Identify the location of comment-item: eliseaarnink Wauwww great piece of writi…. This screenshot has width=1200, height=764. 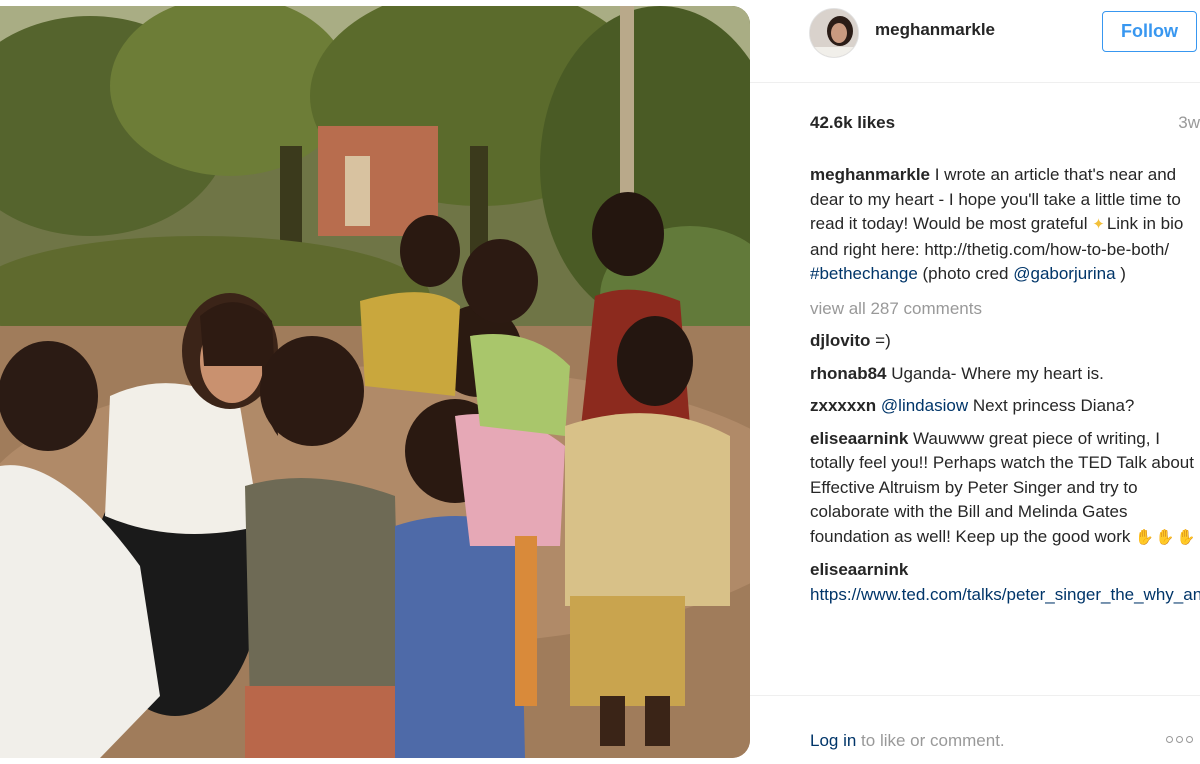
(1005, 489).